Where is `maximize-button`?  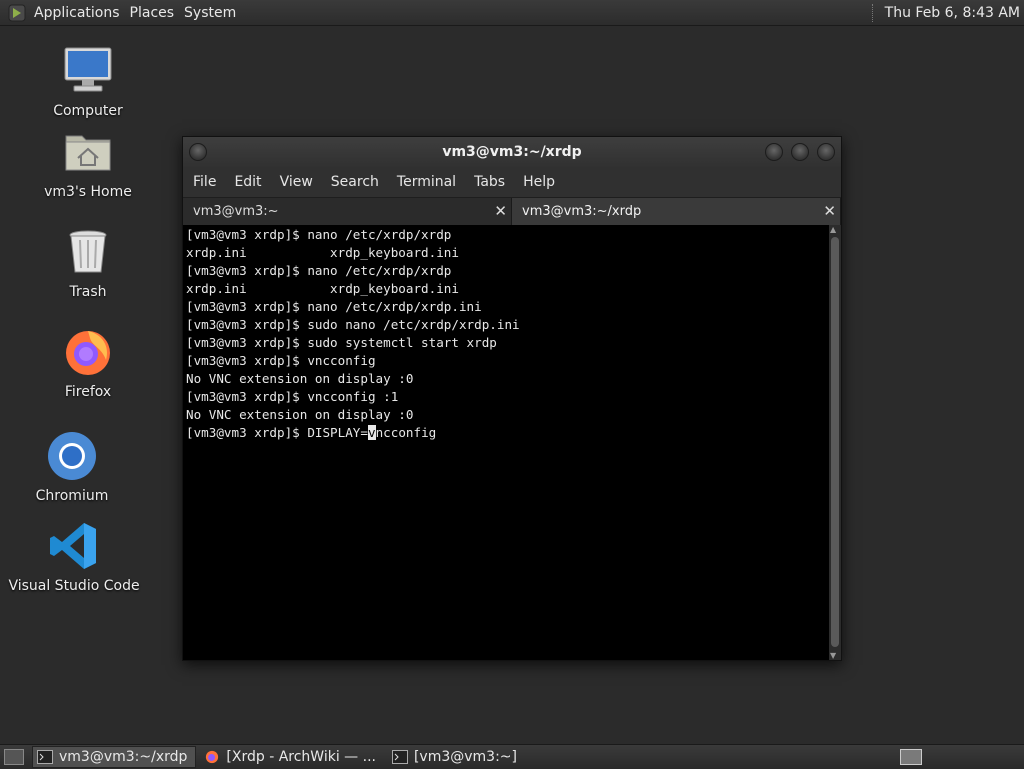 maximize-button is located at coordinates (800, 152).